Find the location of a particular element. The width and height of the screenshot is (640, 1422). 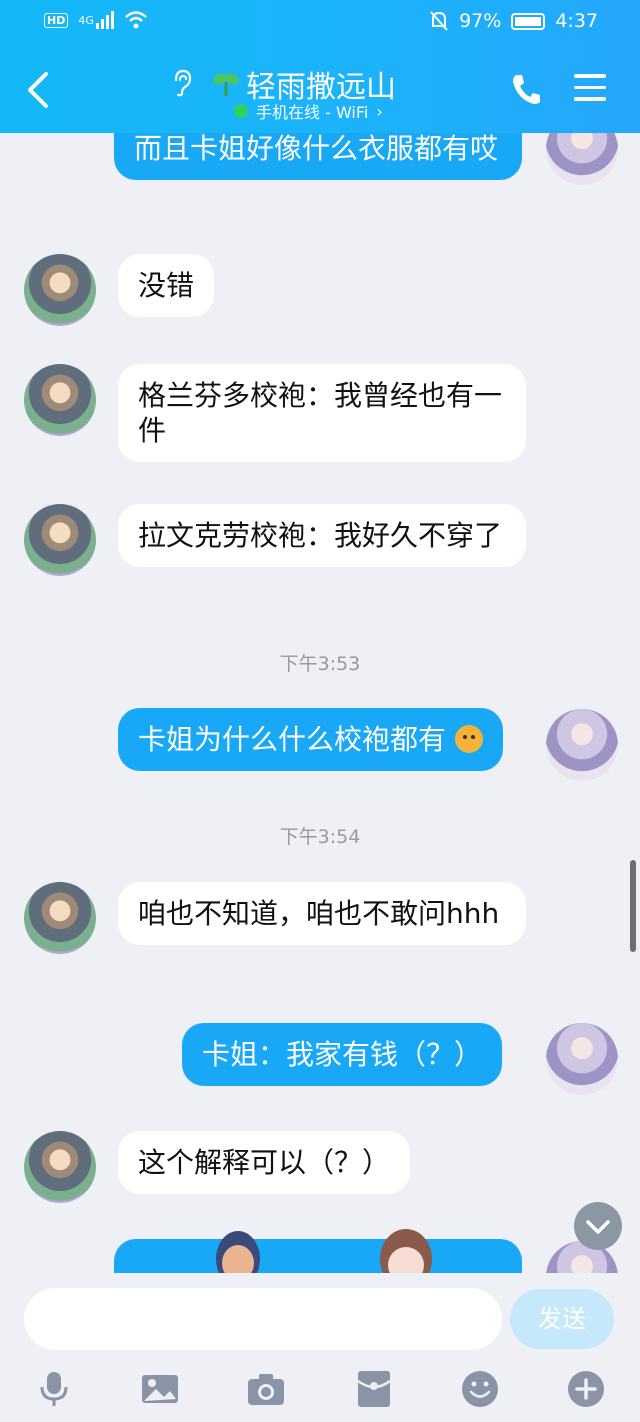

scroll-down-button is located at coordinates (598, 1226).